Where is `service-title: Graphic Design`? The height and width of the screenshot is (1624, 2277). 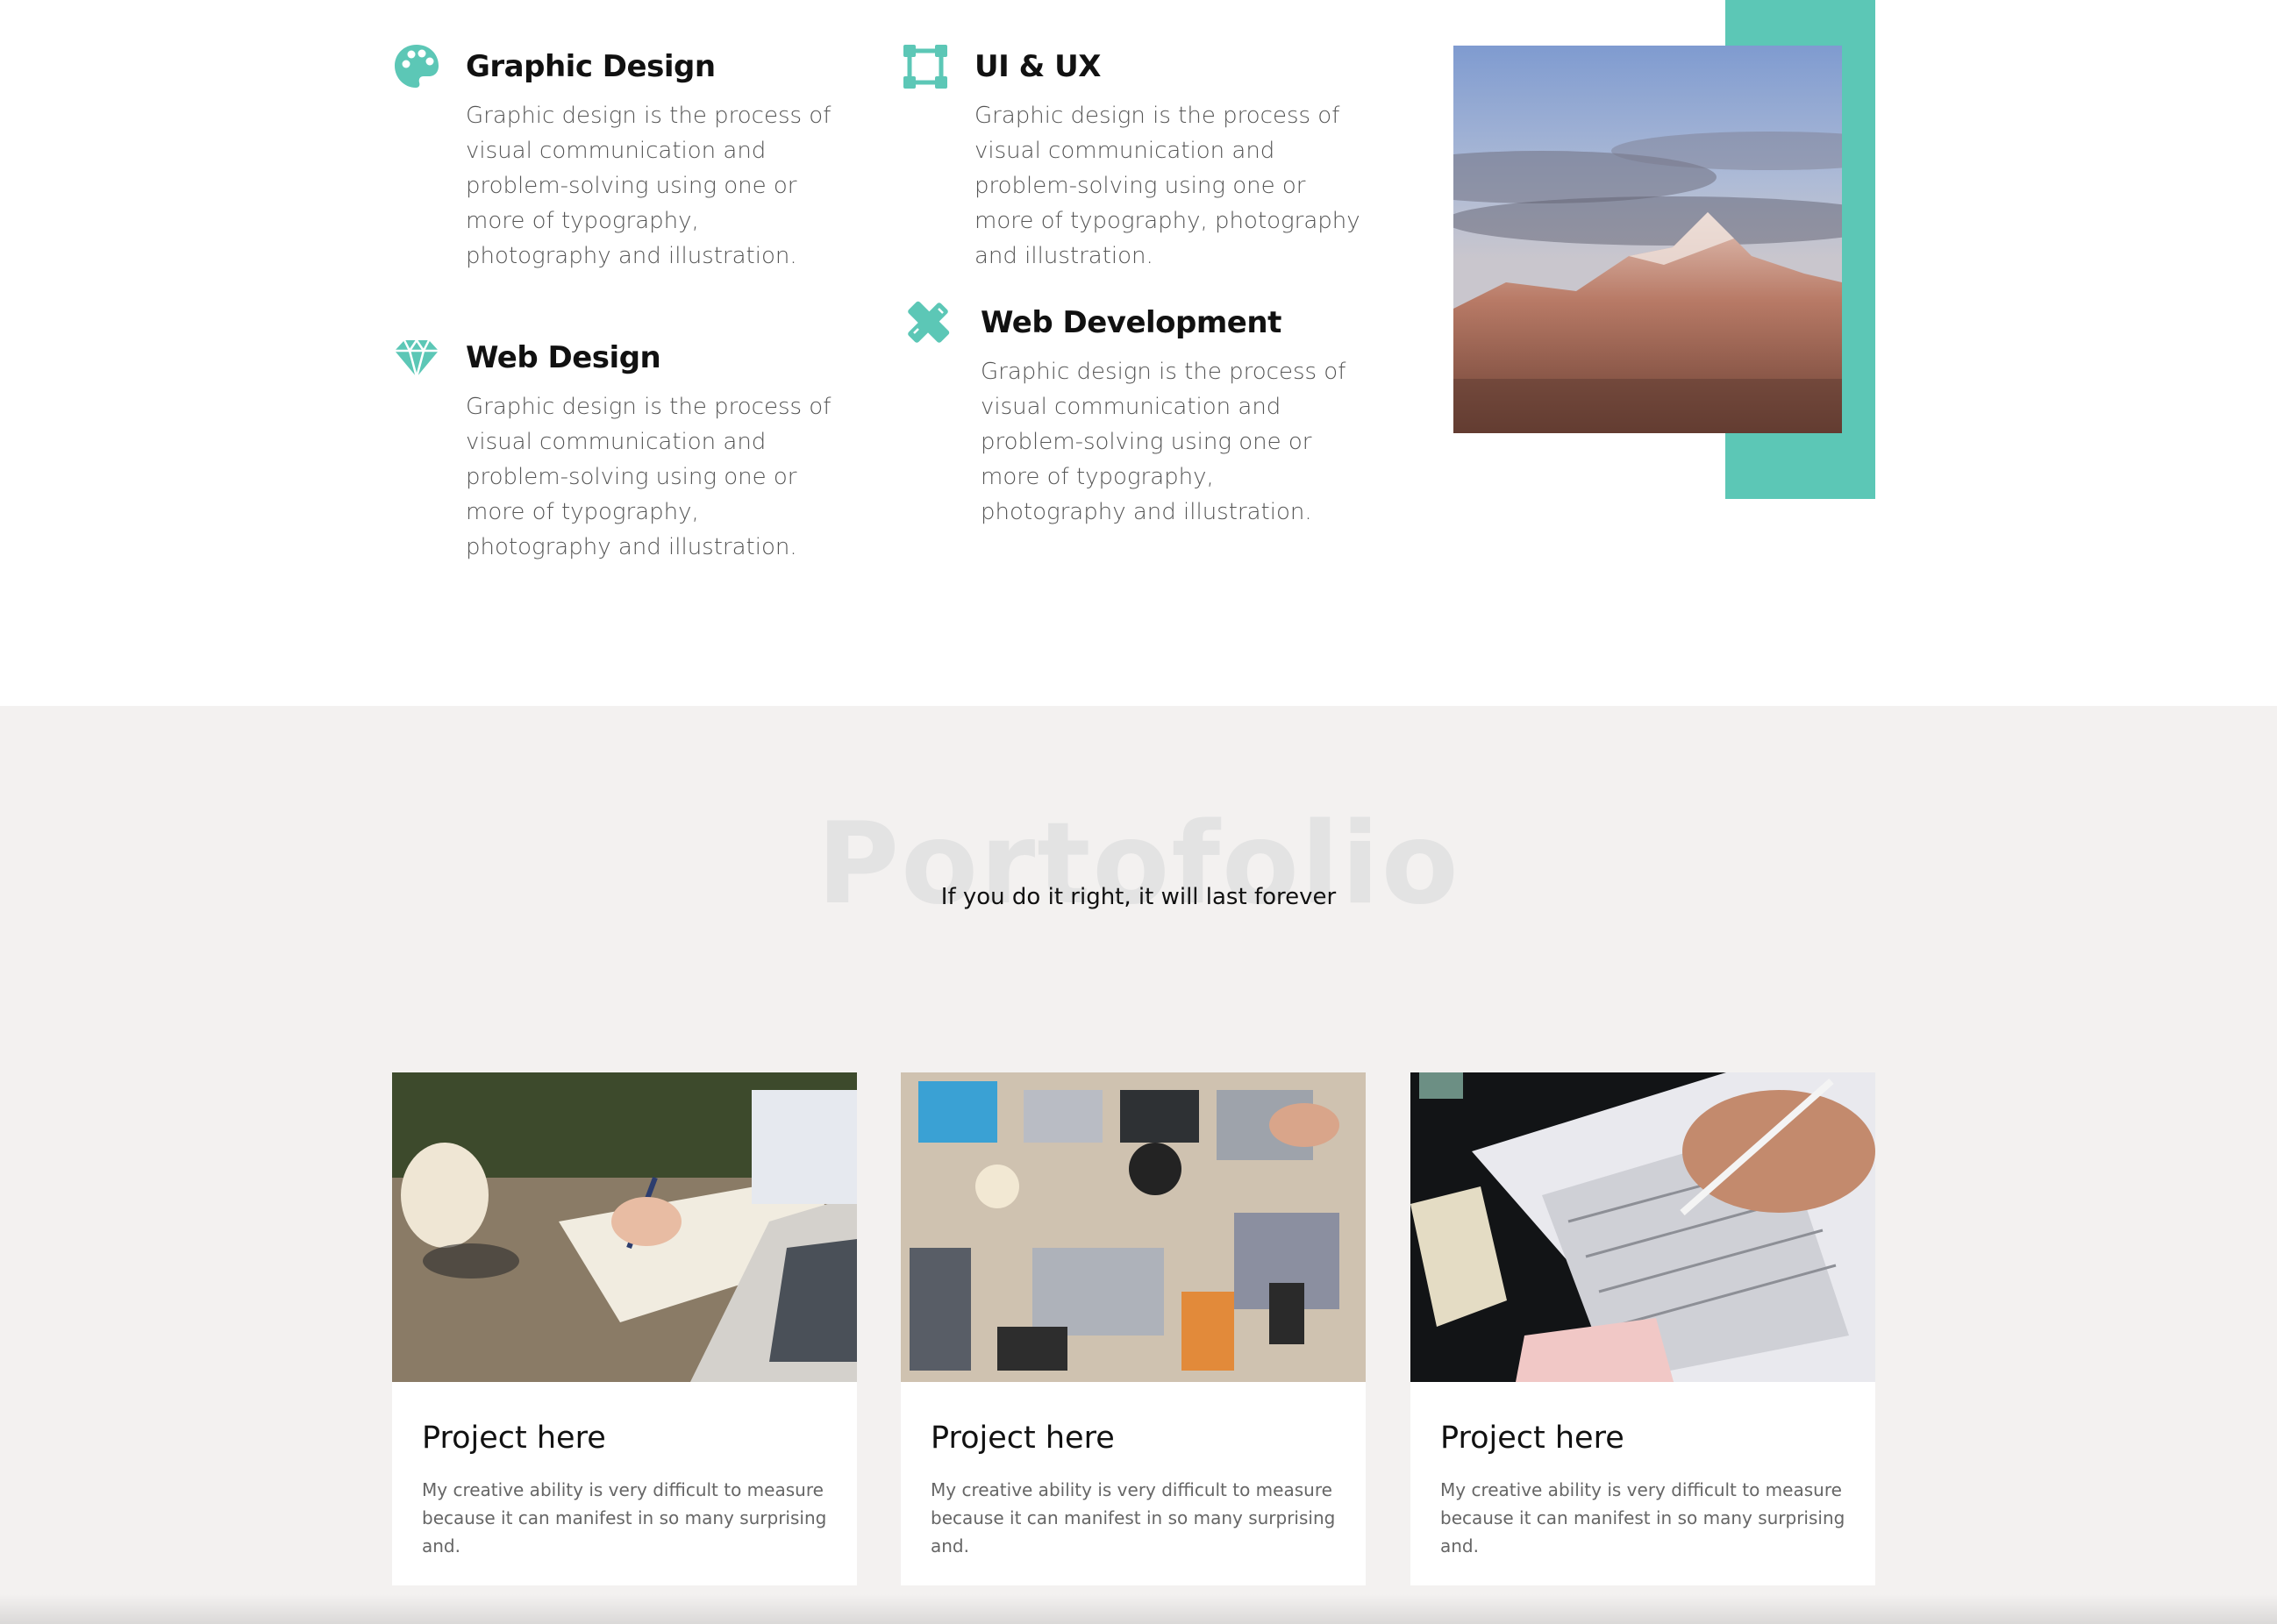
service-title: Graphic Design is located at coordinates (591, 67).